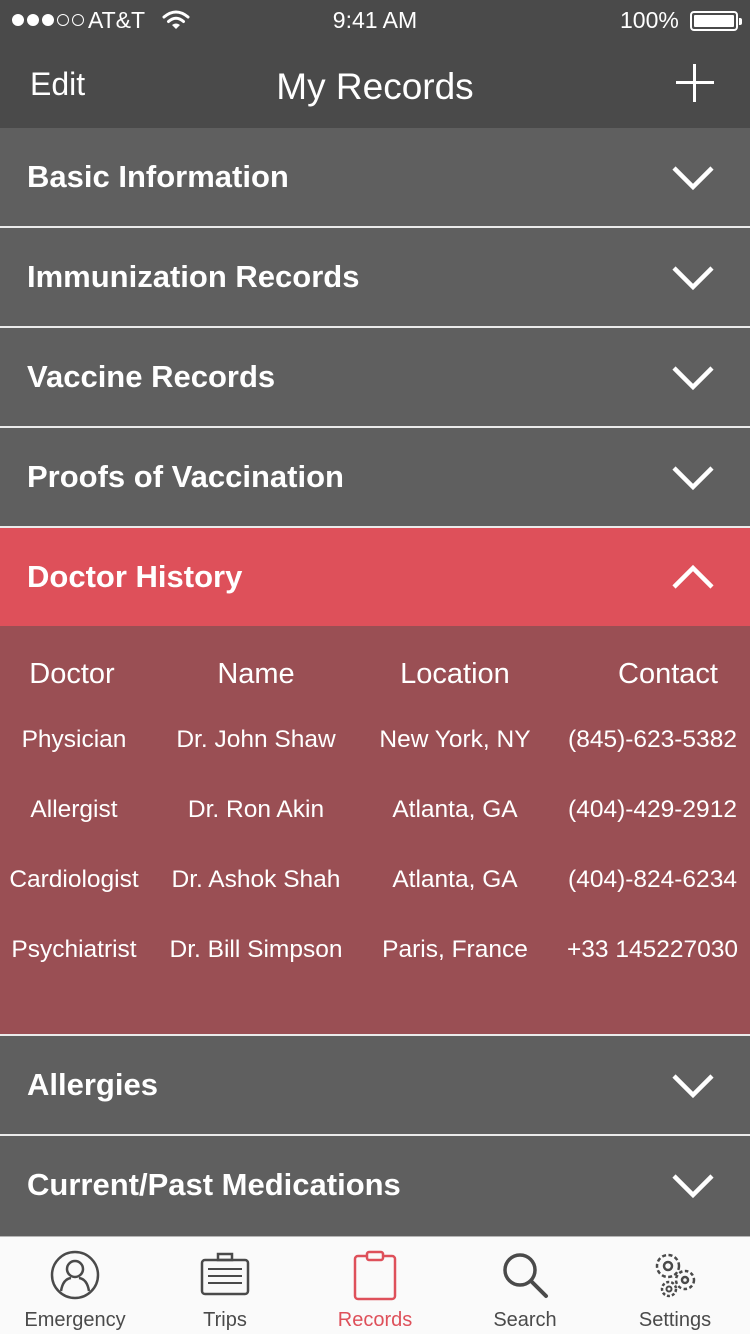  I want to click on person-icon, so click(75, 1275).